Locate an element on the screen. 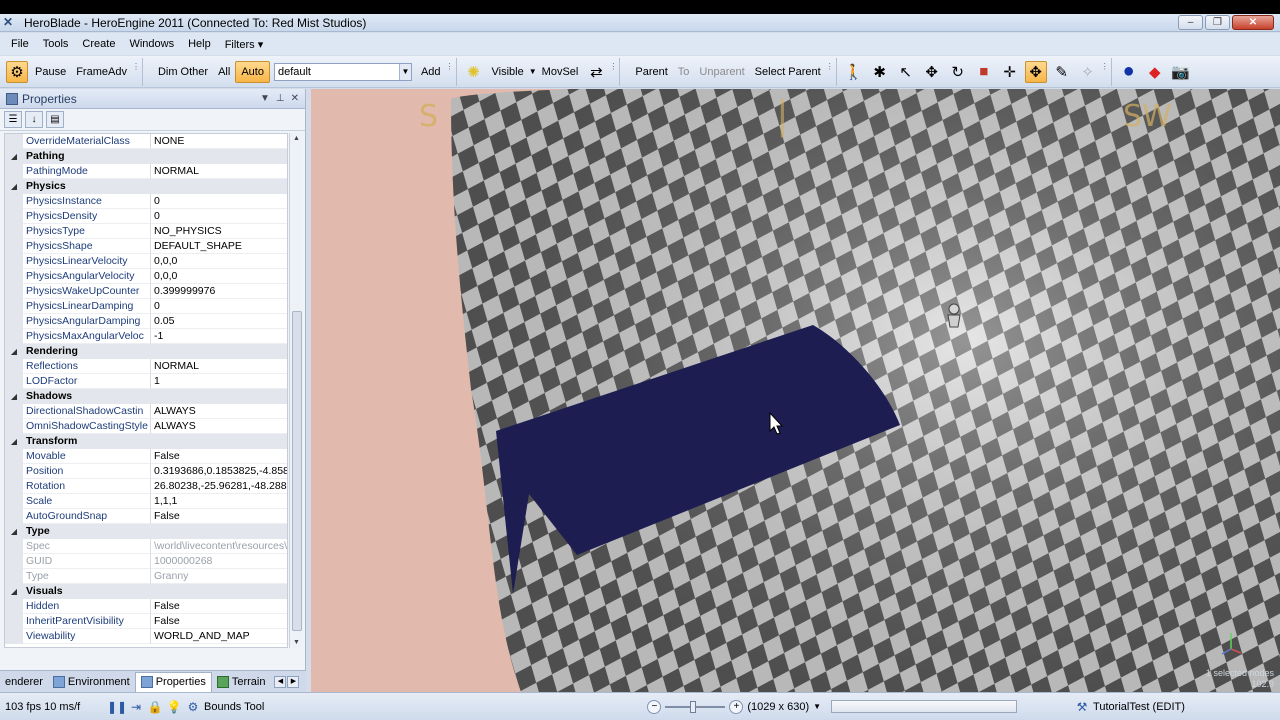 The width and height of the screenshot is (1280, 720). pause-bars-icon: ❚❚ is located at coordinates (117, 707).